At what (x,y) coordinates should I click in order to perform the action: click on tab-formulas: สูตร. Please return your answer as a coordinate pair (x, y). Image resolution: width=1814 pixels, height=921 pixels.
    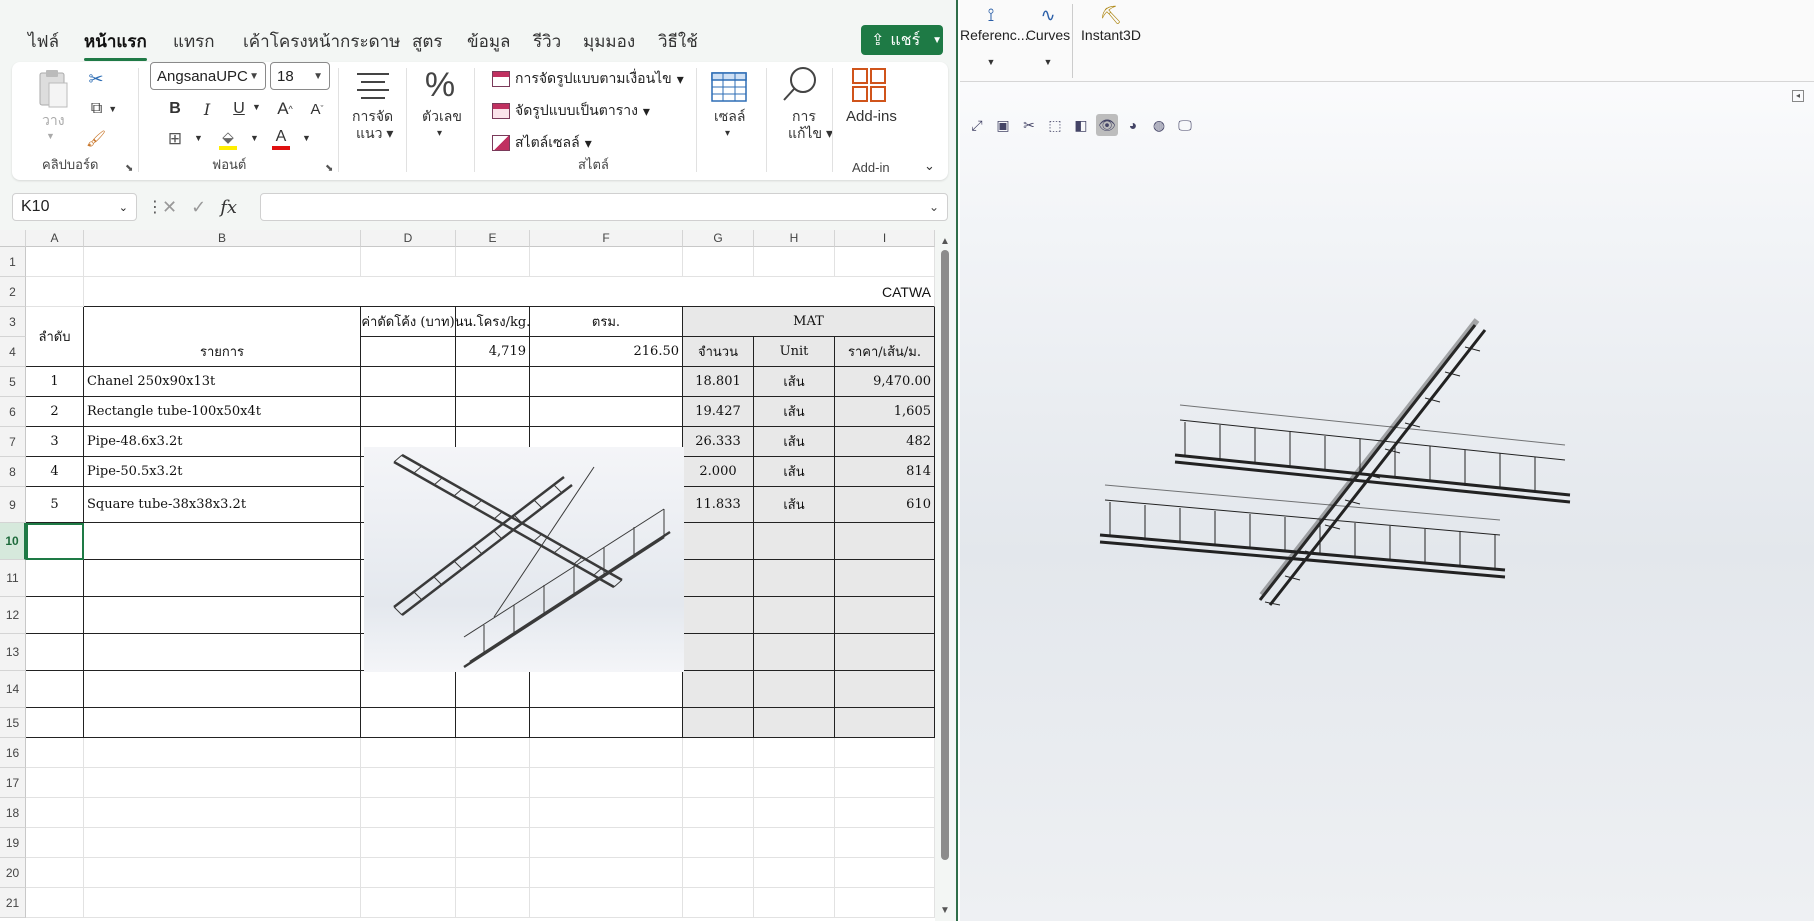
    Looking at the image, I should click on (427, 41).